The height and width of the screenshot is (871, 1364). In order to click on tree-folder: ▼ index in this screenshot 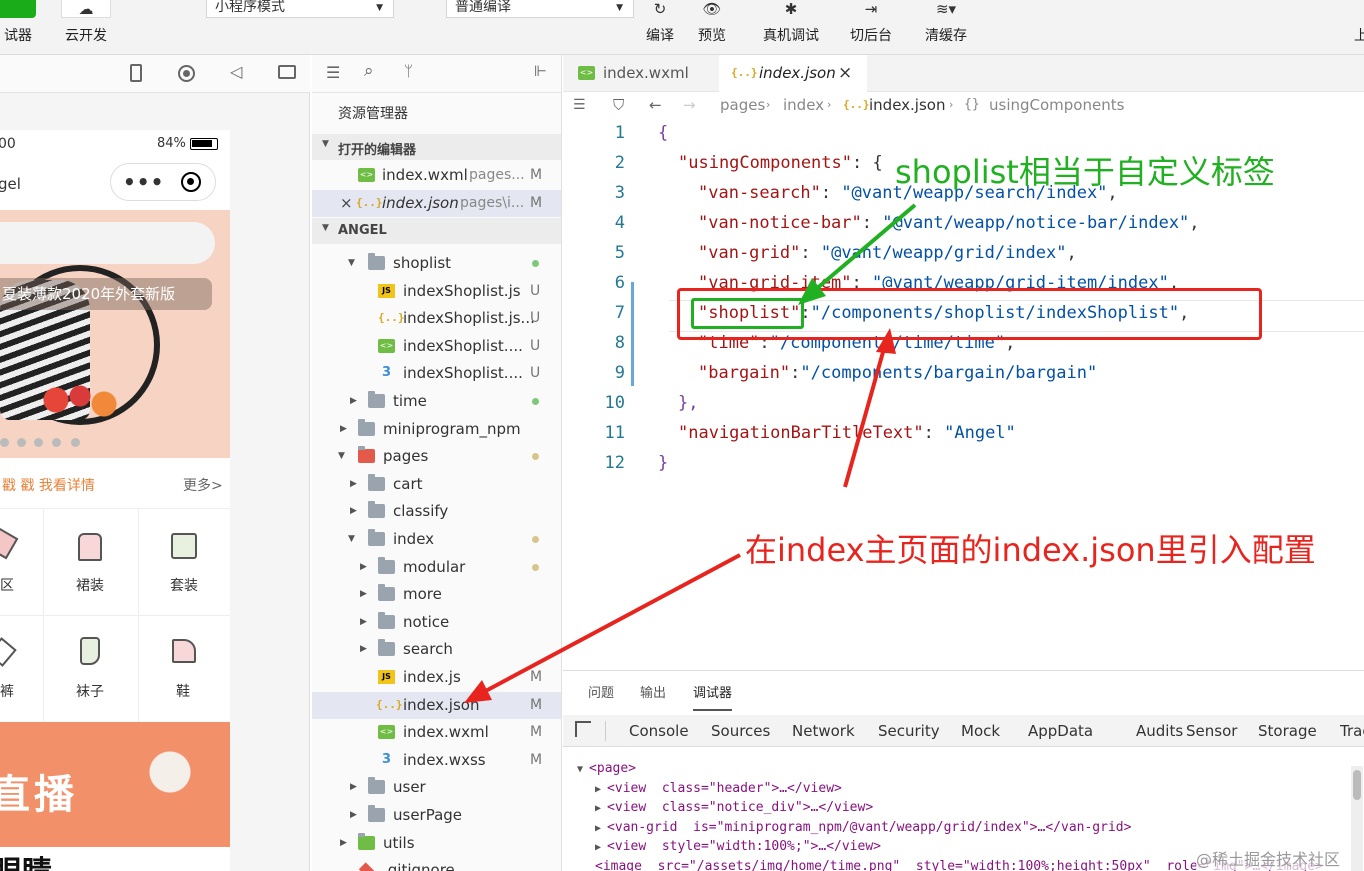, I will do `click(436, 539)`.